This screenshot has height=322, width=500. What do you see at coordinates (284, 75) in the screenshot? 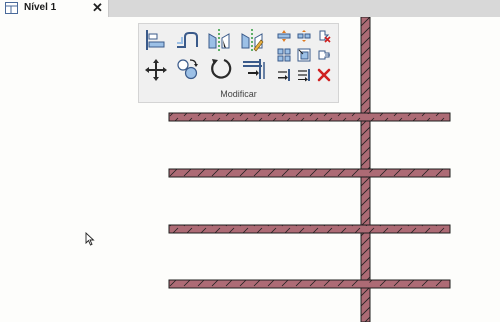
I see `trim-extend-single-icon` at bounding box center [284, 75].